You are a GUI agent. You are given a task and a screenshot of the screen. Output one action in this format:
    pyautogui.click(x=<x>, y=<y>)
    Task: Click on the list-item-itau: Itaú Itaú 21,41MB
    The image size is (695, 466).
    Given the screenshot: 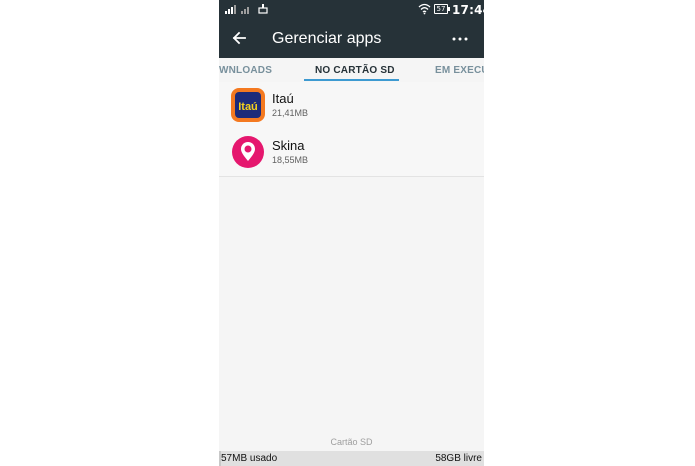 What is the action you would take?
    pyautogui.click(x=351, y=106)
    